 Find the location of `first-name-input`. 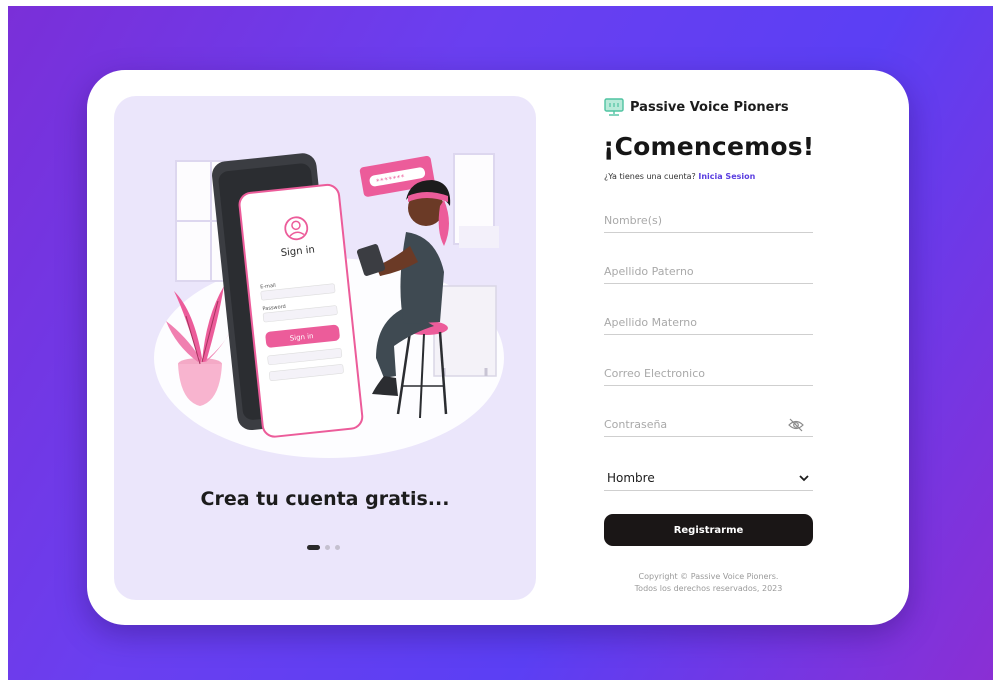

first-name-input is located at coordinates (708, 221).